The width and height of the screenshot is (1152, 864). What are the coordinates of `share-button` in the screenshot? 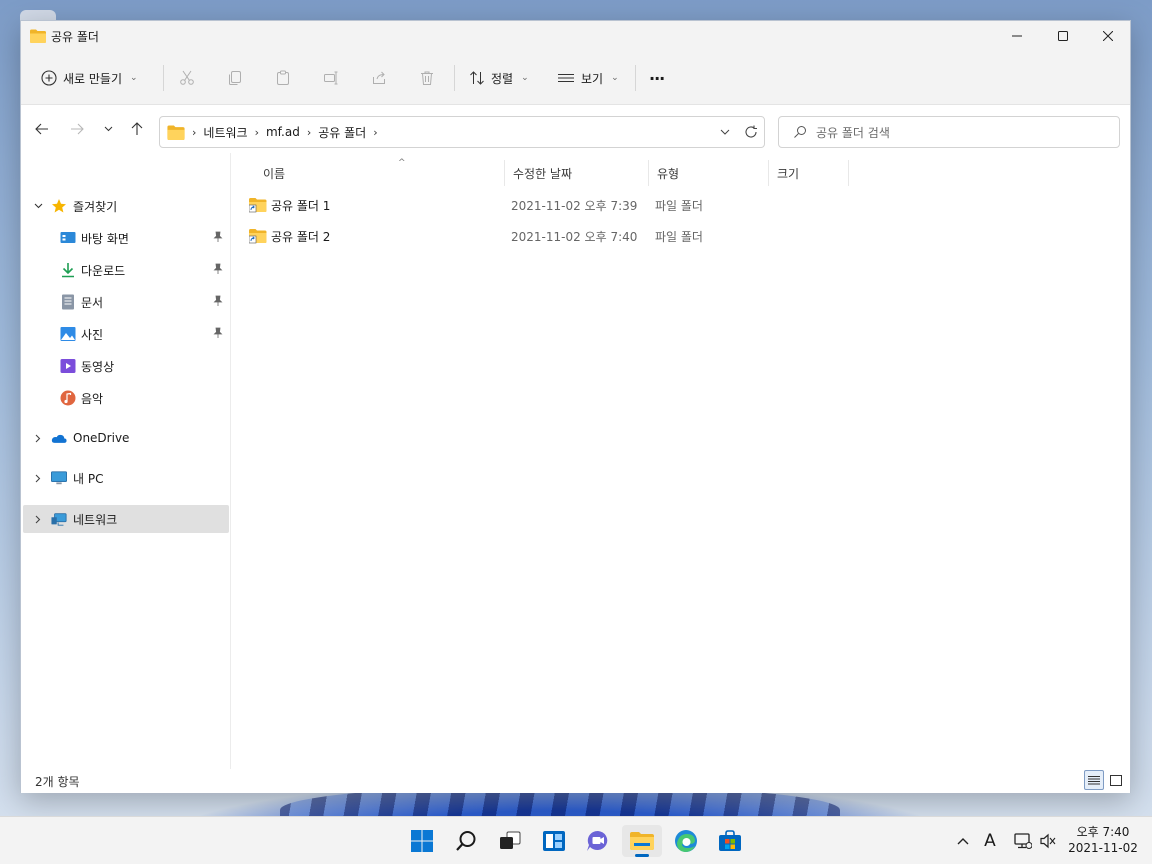 It's located at (379, 78).